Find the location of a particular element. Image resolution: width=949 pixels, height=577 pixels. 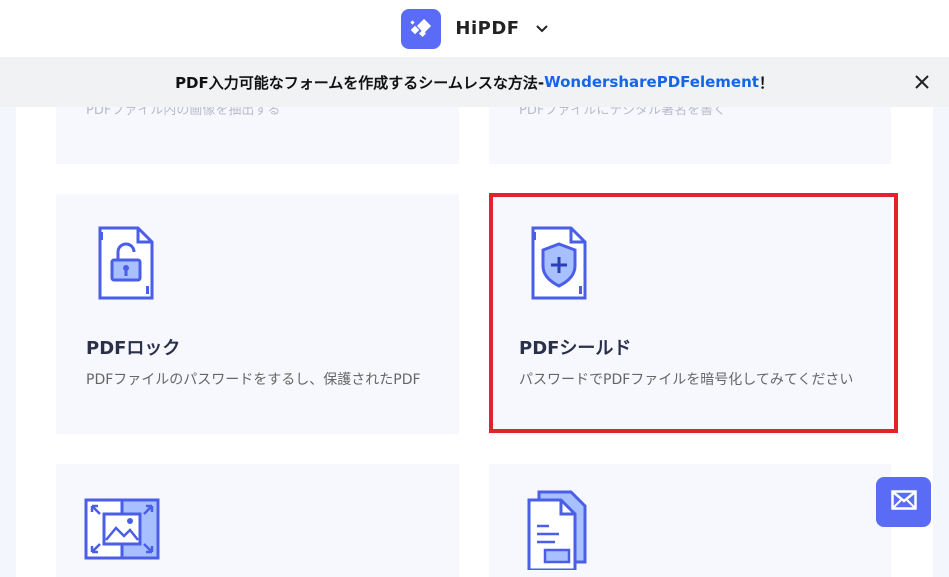

tool-card-sign: PDFファイルにデジタル署名を書く is located at coordinates (690, 135).